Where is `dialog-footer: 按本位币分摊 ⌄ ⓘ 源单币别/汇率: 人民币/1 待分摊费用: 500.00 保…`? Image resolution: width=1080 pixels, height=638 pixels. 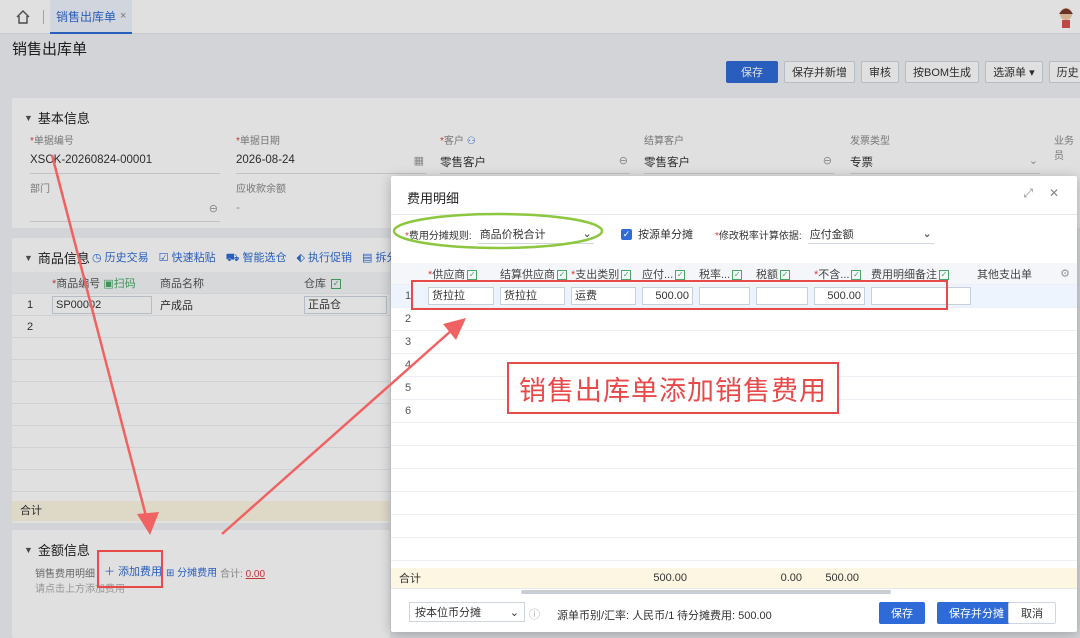
dialog-footer: 按本位币分摊 ⌄ ⓘ 源单币别/汇率: 人民币/1 待分摊费用: 500.00 保… is located at coordinates (734, 610).